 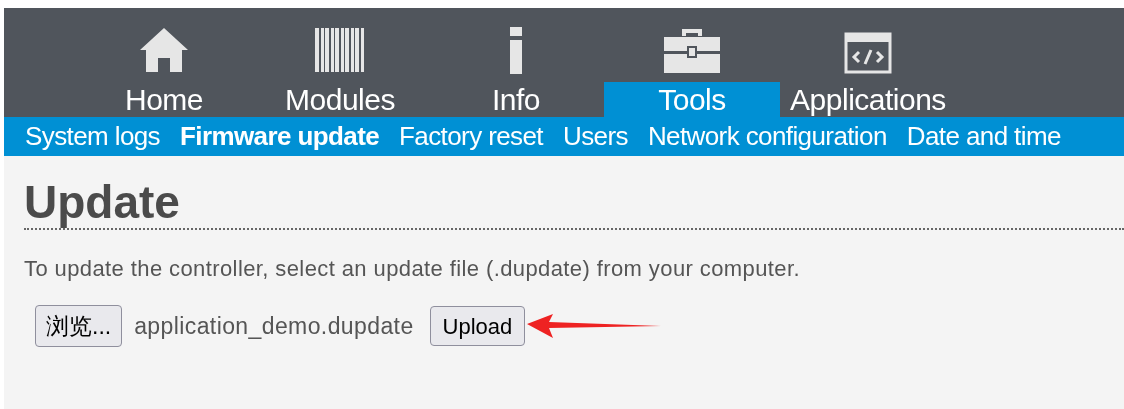 What do you see at coordinates (164, 50) in the screenshot?
I see `home-icon` at bounding box center [164, 50].